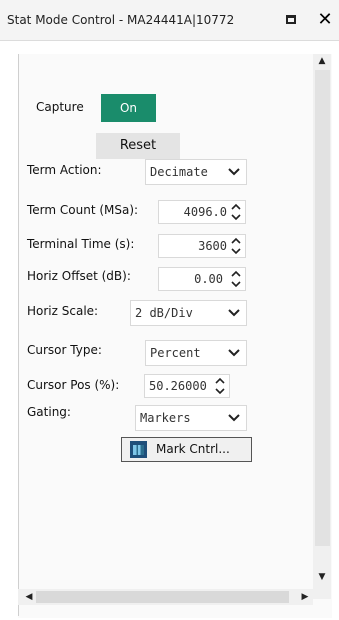 The width and height of the screenshot is (339, 620). Describe the element at coordinates (18, 335) in the screenshot. I see `panel-border` at that location.